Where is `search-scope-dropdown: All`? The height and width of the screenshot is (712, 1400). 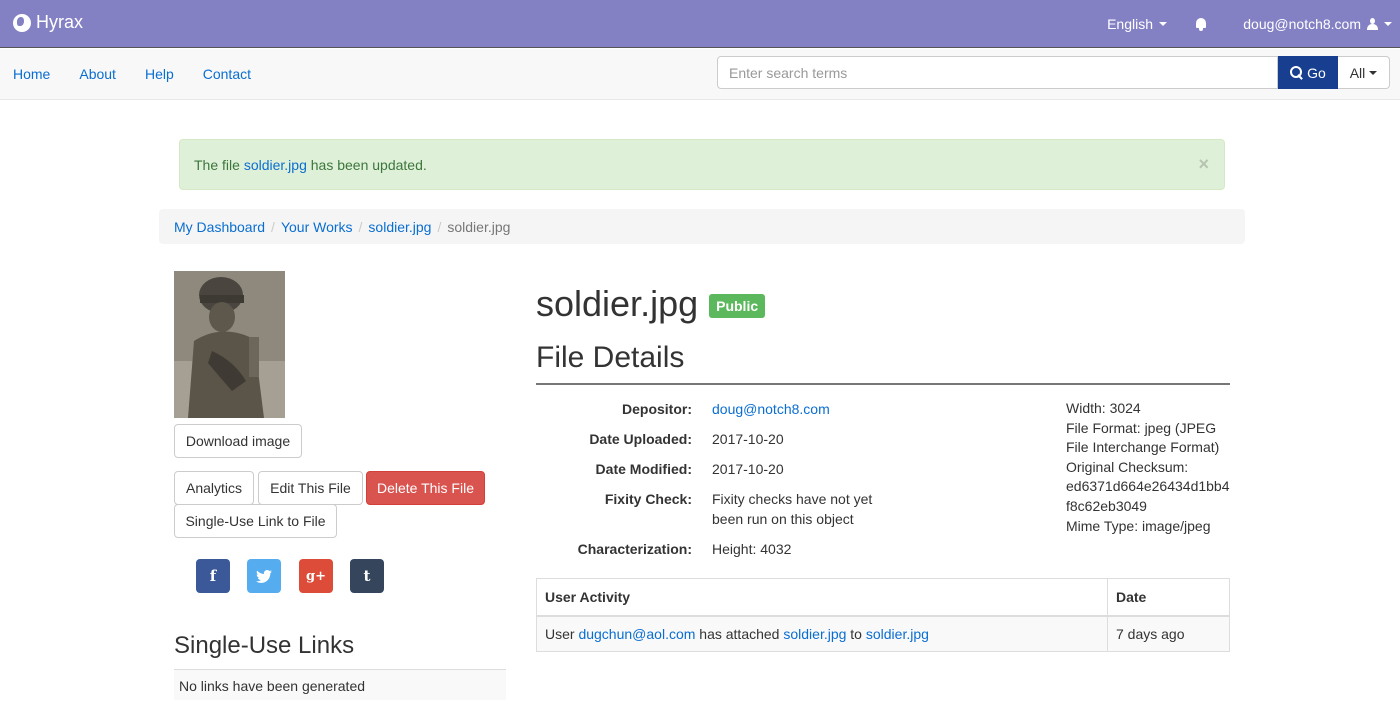 search-scope-dropdown: All is located at coordinates (1364, 72).